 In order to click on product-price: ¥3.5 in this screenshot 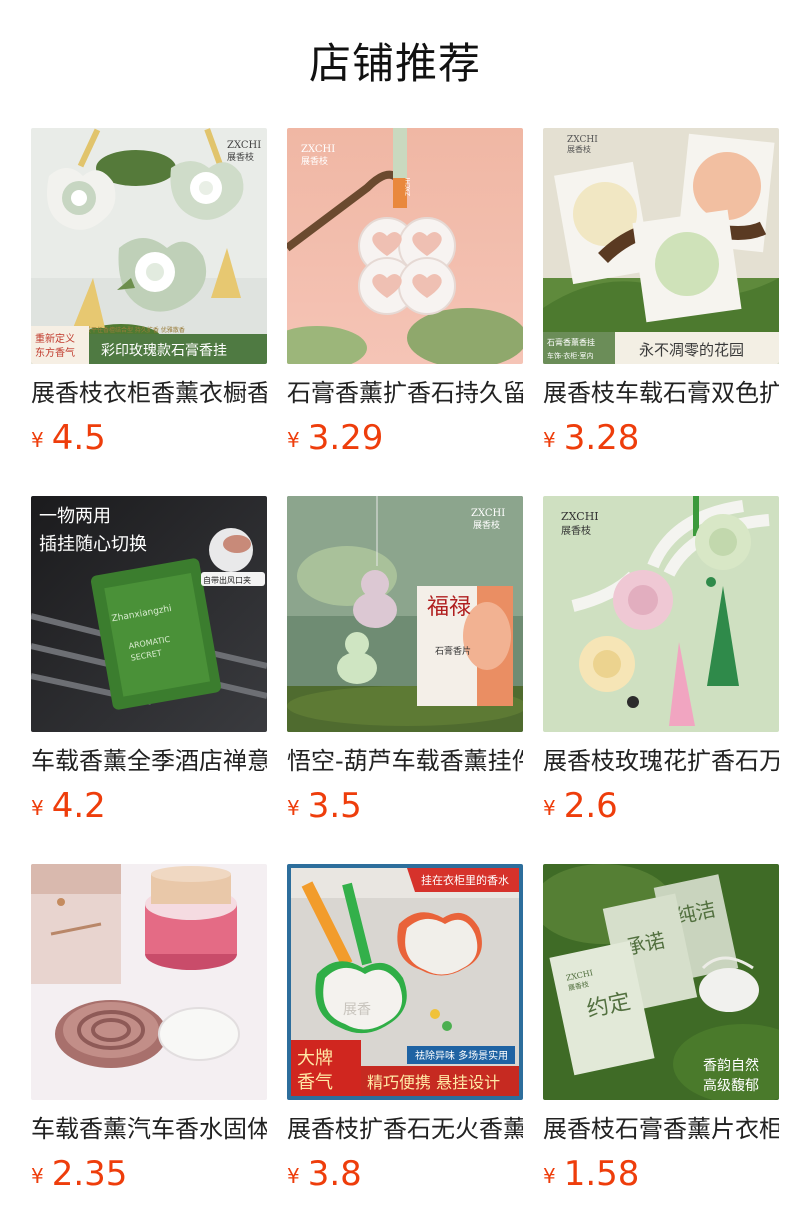, I will do `click(324, 806)`.